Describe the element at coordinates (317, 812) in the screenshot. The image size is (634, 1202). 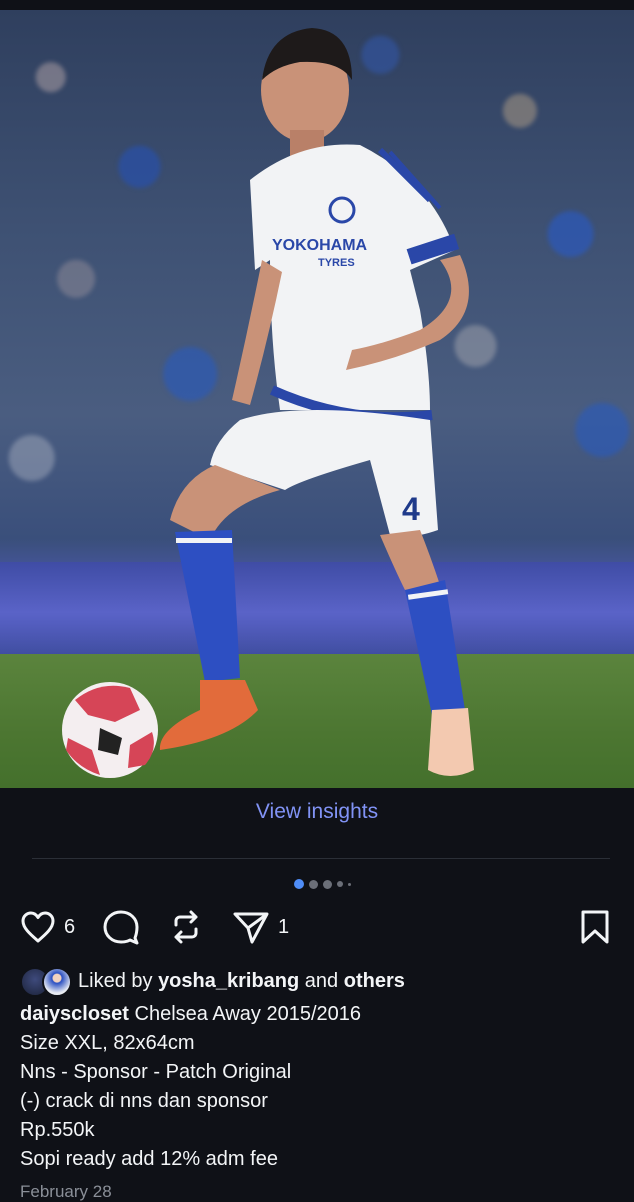
I see `view-insights-link: View insights` at that location.